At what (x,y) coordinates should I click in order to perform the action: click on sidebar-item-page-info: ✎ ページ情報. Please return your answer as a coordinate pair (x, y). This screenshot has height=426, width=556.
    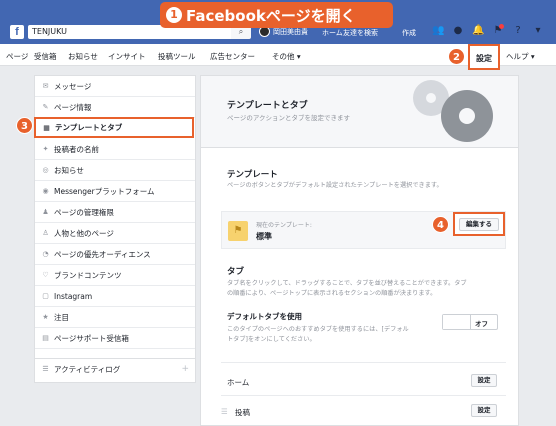
    Looking at the image, I should click on (115, 107).